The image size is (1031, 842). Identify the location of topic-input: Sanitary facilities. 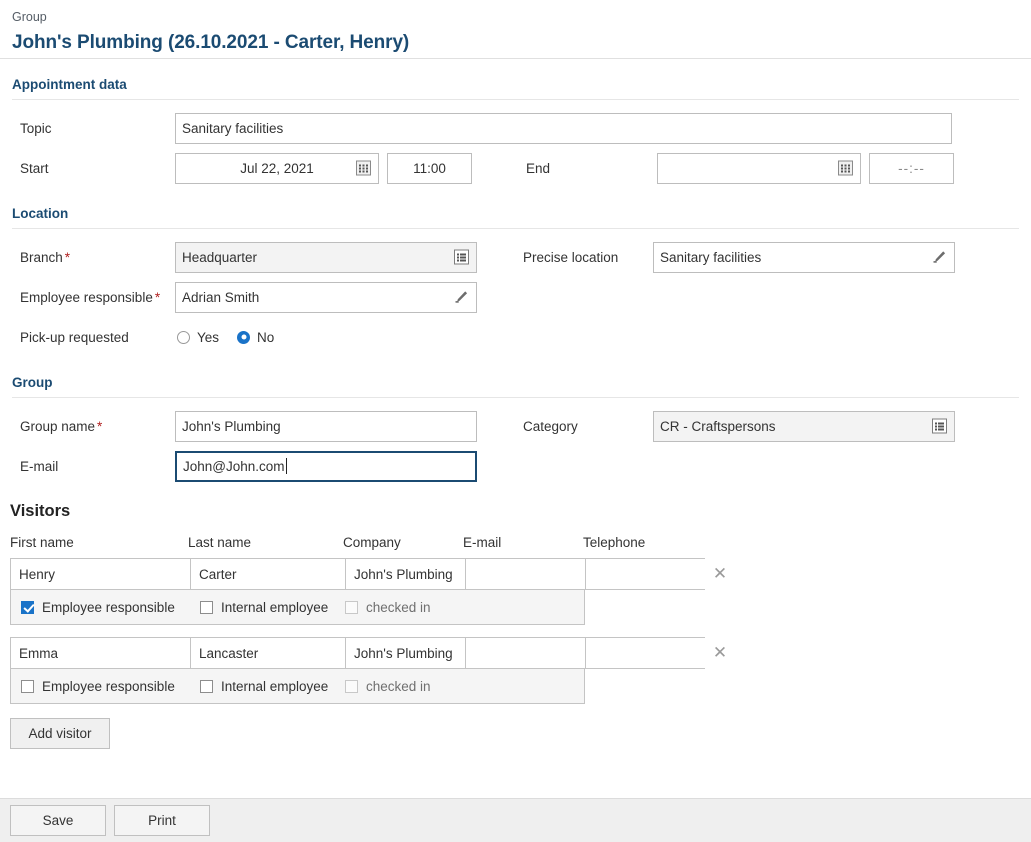
(563, 128).